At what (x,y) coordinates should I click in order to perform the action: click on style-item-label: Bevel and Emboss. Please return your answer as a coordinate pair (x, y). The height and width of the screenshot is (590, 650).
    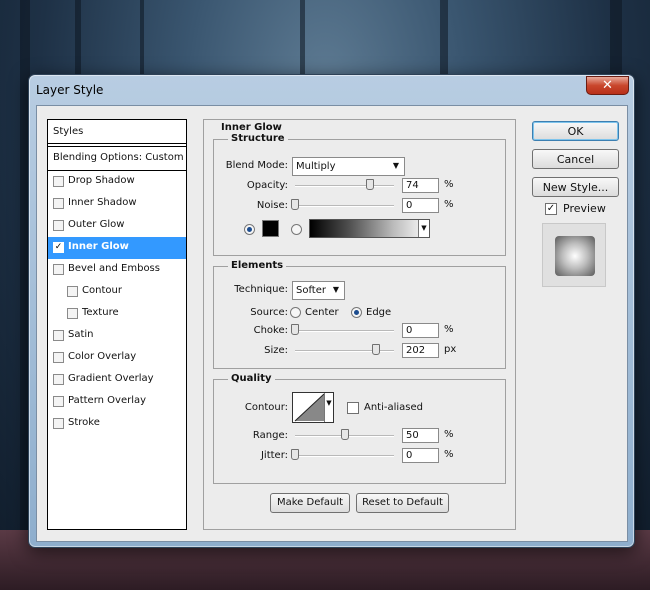
    Looking at the image, I should click on (114, 268).